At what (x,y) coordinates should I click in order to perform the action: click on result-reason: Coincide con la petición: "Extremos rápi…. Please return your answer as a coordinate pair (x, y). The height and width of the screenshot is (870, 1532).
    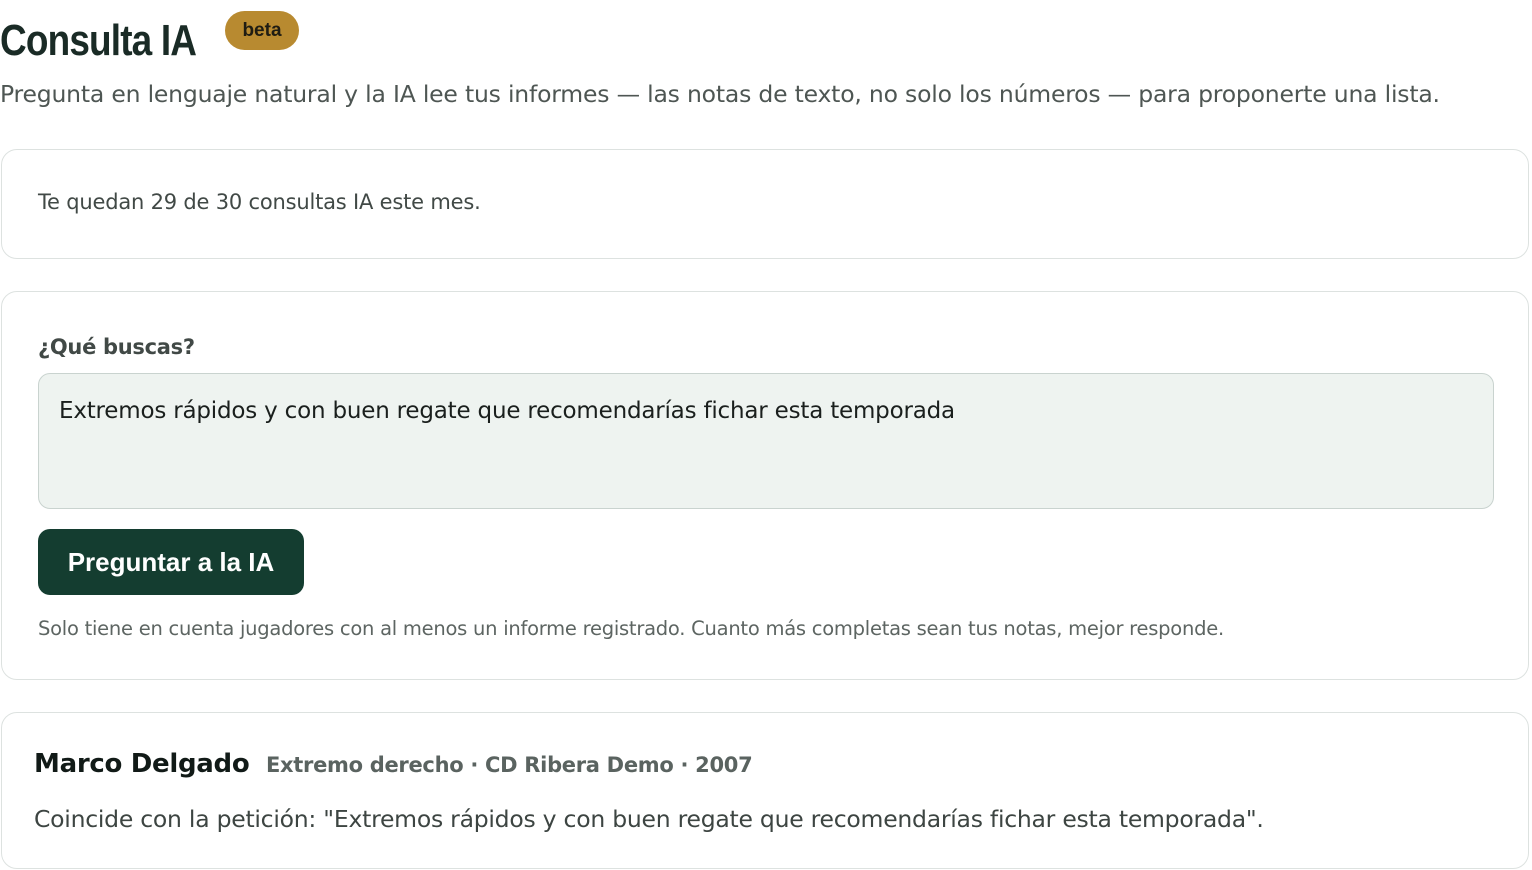
    Looking at the image, I should click on (649, 819).